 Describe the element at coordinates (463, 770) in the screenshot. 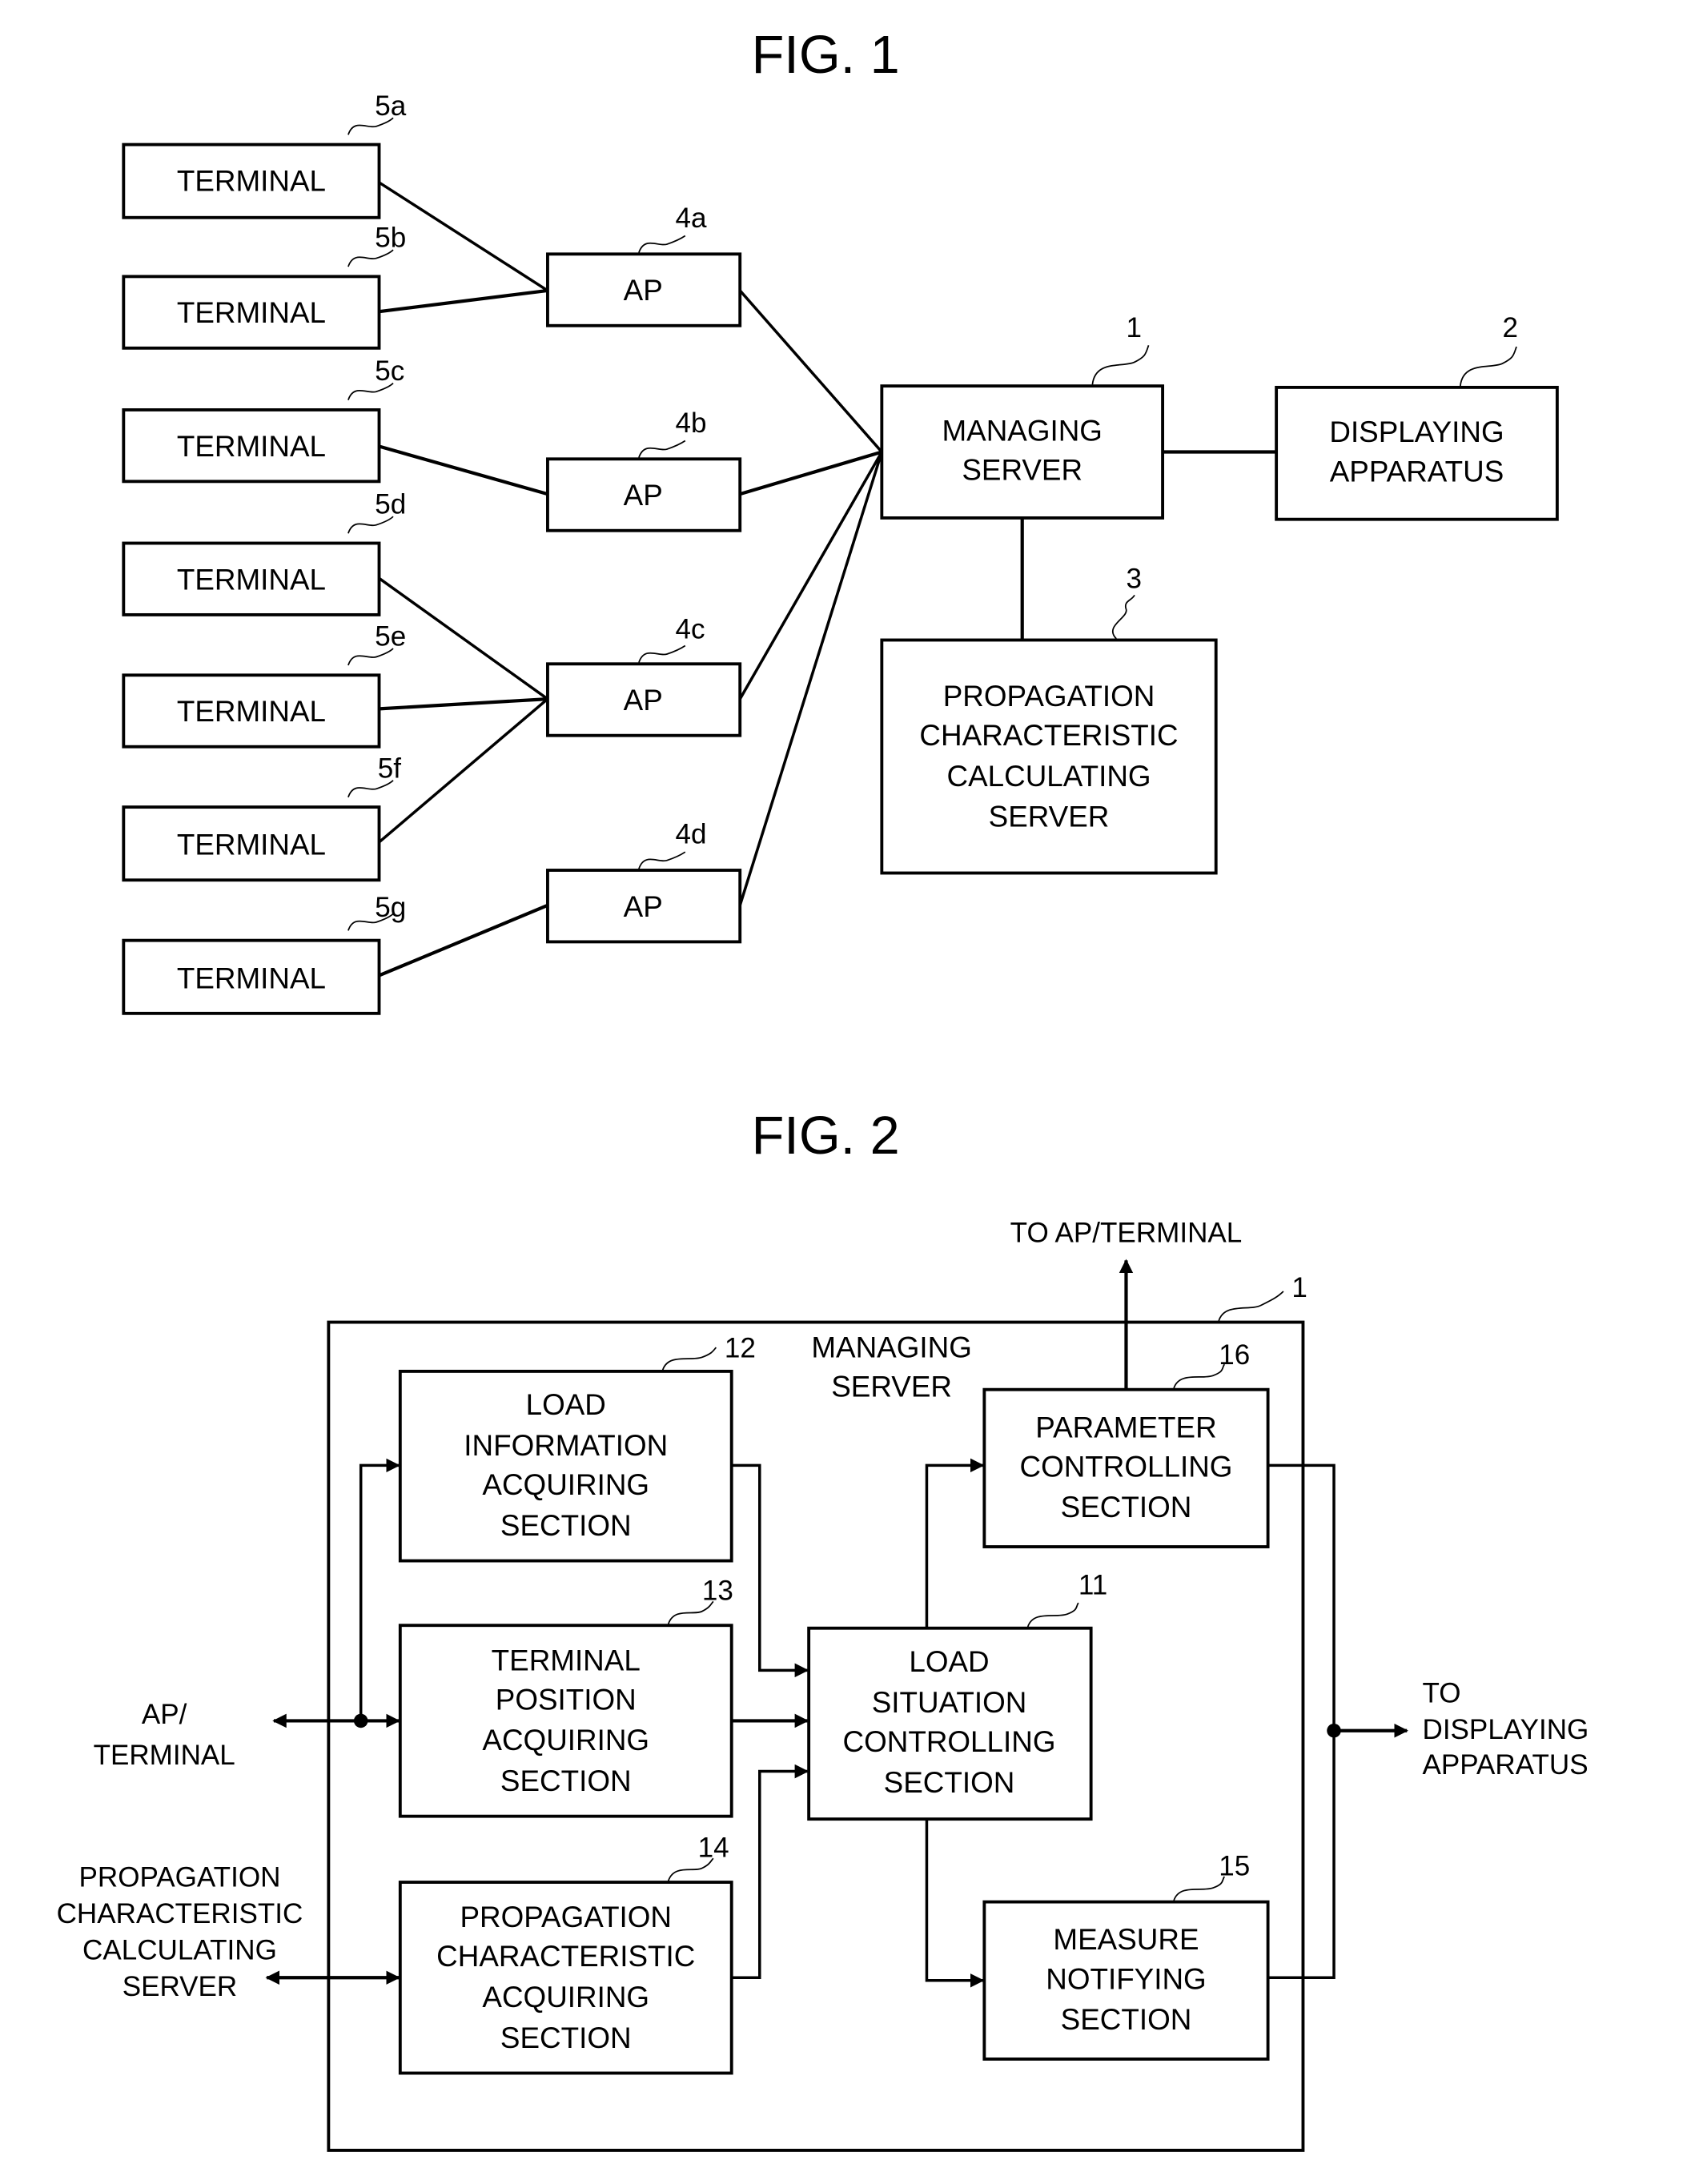

I see `link-5f-4c` at that location.